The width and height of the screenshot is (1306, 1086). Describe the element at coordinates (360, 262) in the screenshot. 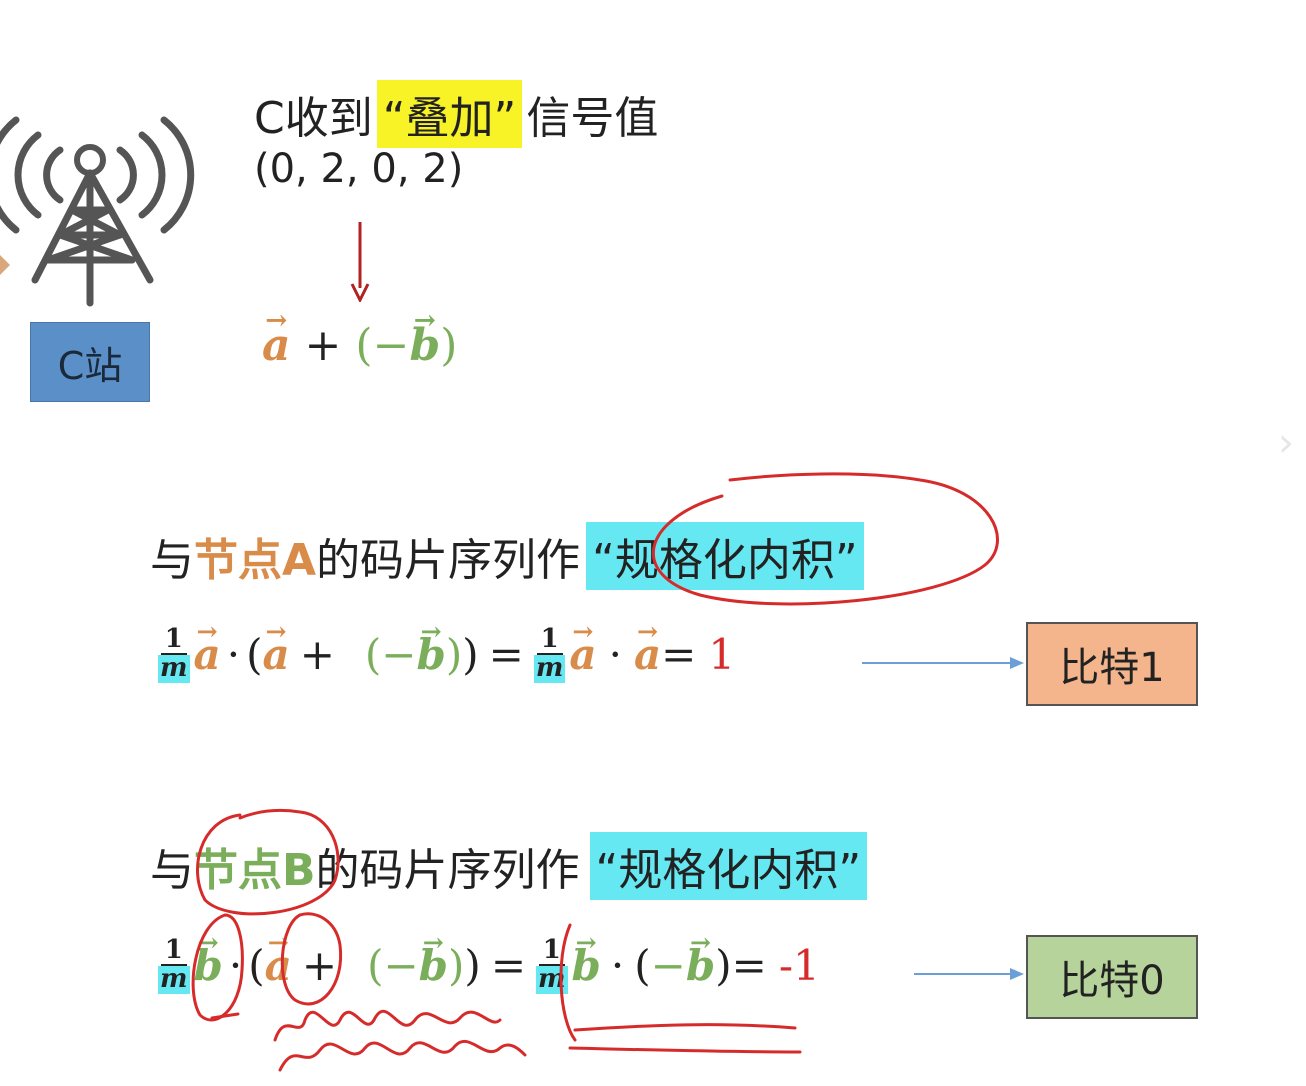

I see `down-arrow-icon` at that location.